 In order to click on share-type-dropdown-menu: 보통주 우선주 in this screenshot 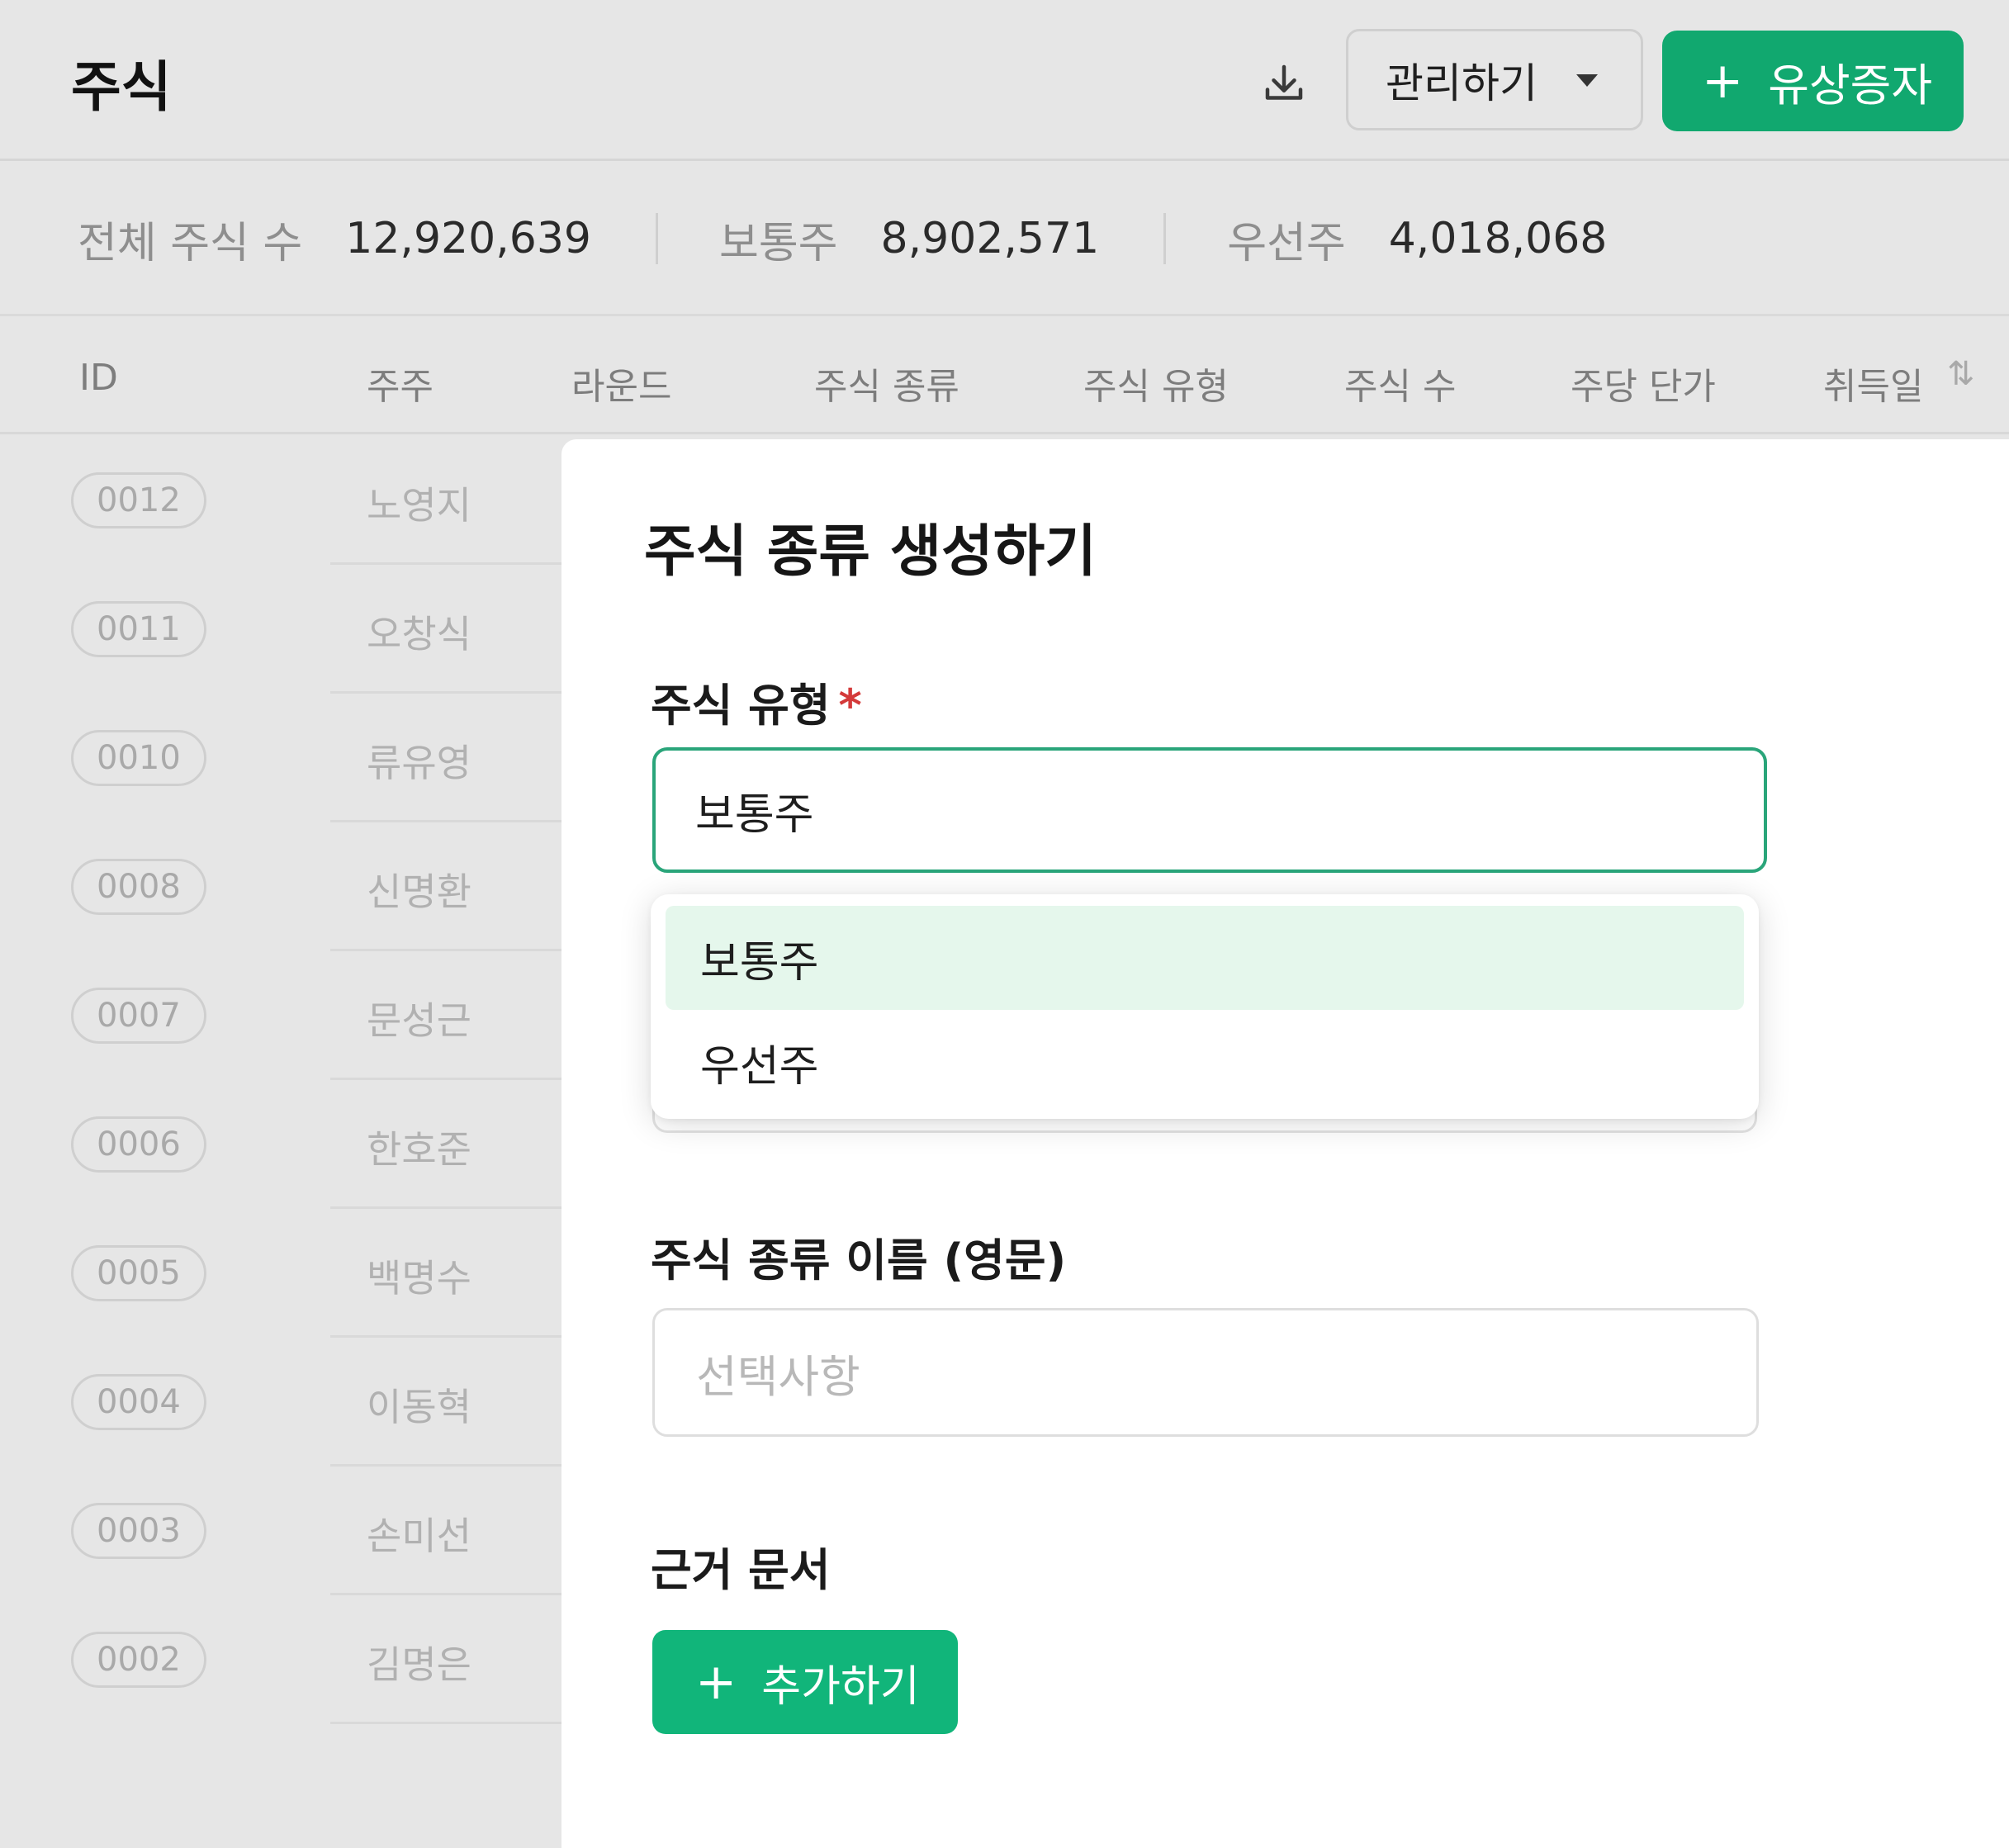, I will do `click(1205, 1007)`.